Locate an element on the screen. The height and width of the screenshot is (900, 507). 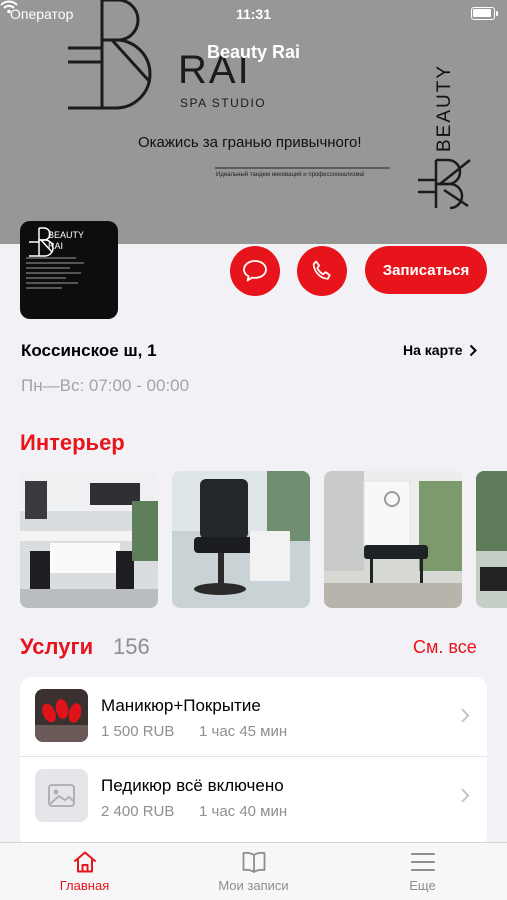
address-label: Коссинское ш, 1 is located at coordinates (89, 350).